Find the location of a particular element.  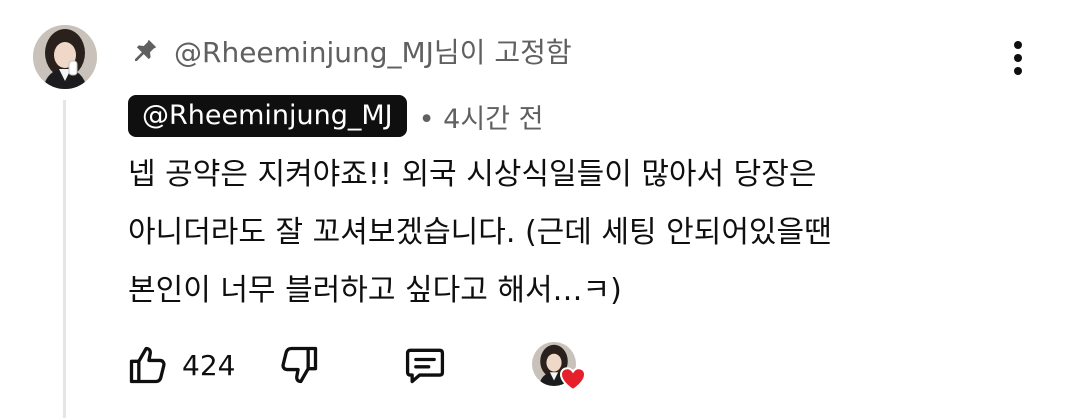

comment-header: @Rheeminjung_MJ • 4시간 전 is located at coordinates (335, 116).